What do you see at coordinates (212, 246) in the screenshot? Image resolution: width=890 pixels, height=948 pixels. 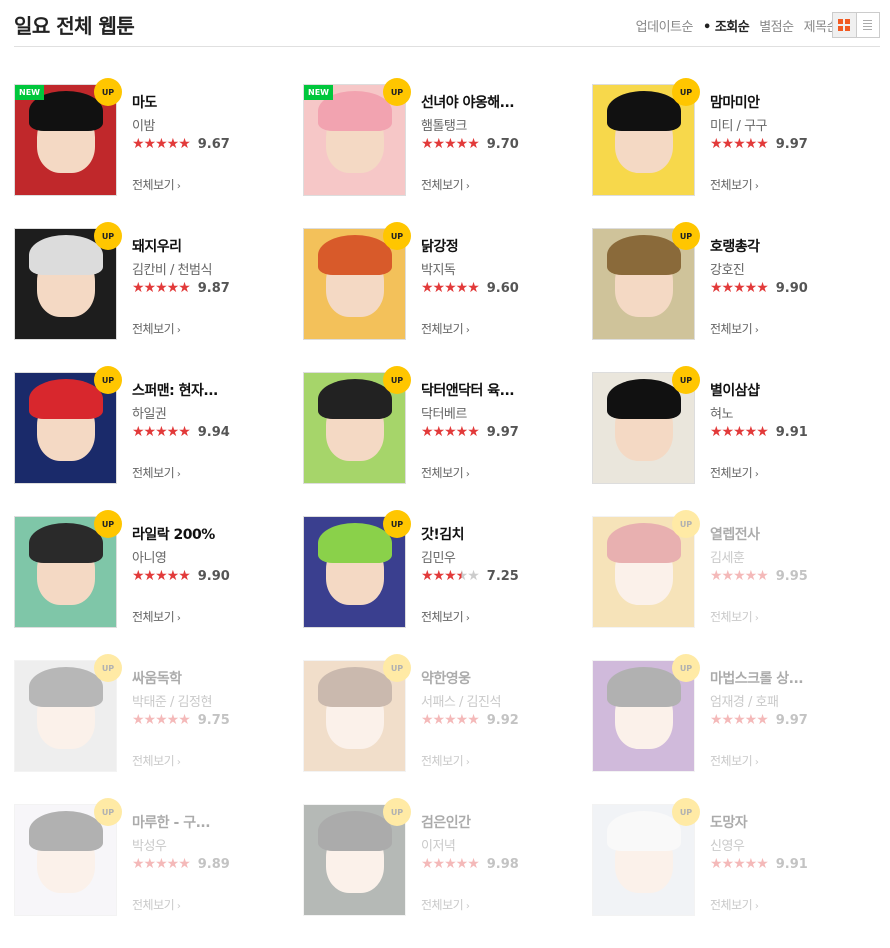 I see `webtoon-title: 돼지우리` at bounding box center [212, 246].